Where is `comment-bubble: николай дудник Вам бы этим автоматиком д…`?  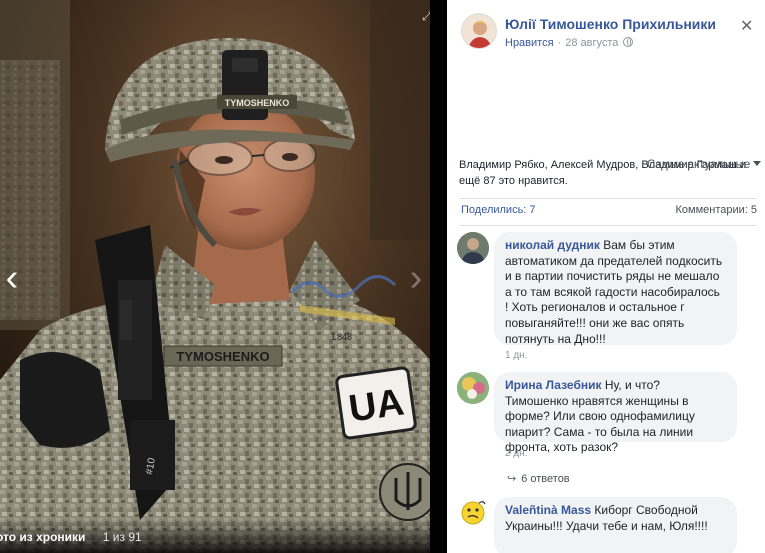
comment-bubble: николай дудник Вам бы этим автоматиком д… is located at coordinates (615, 289).